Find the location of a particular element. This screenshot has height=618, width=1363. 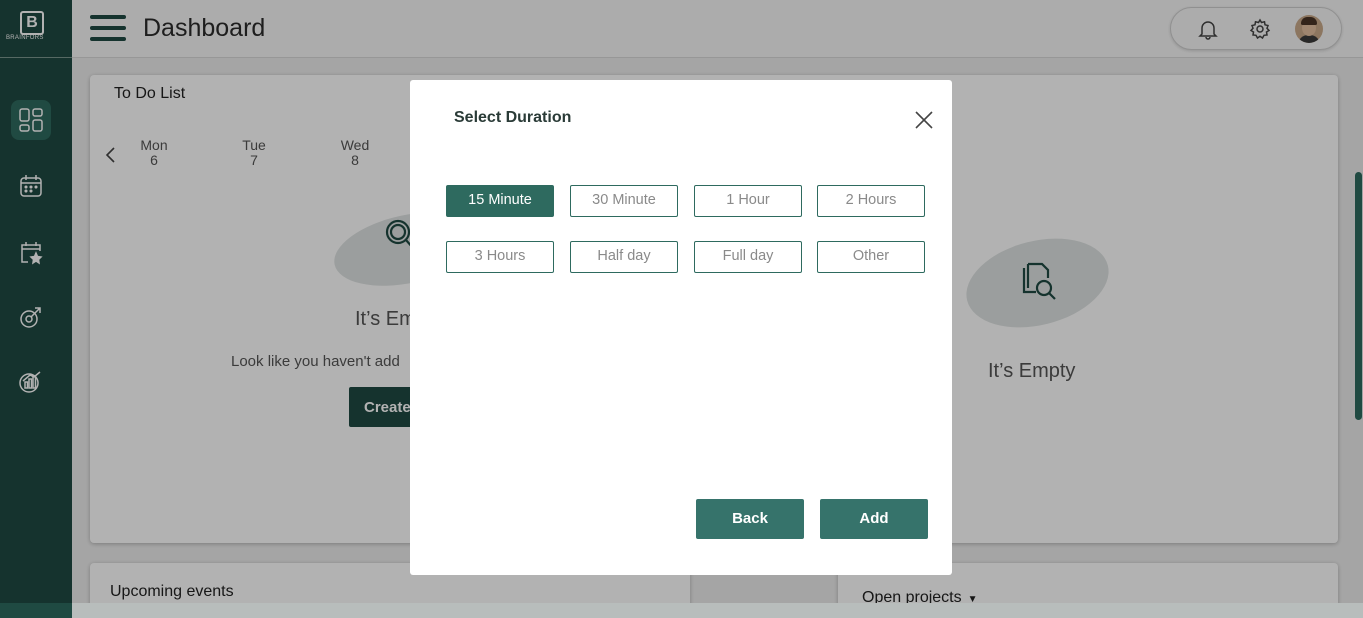

duration-option-full-day: Full day is located at coordinates (748, 257).